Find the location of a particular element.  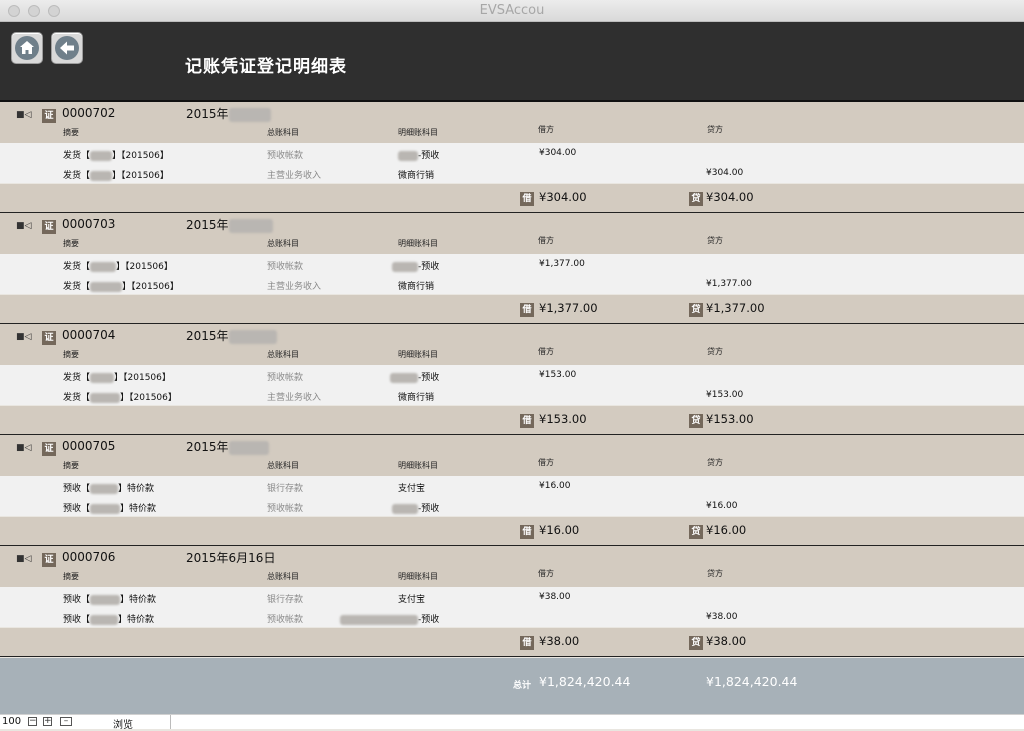

grand-total-bar: 总计 ¥1,824,420.44 ¥1,824,420.44 is located at coordinates (512, 686).